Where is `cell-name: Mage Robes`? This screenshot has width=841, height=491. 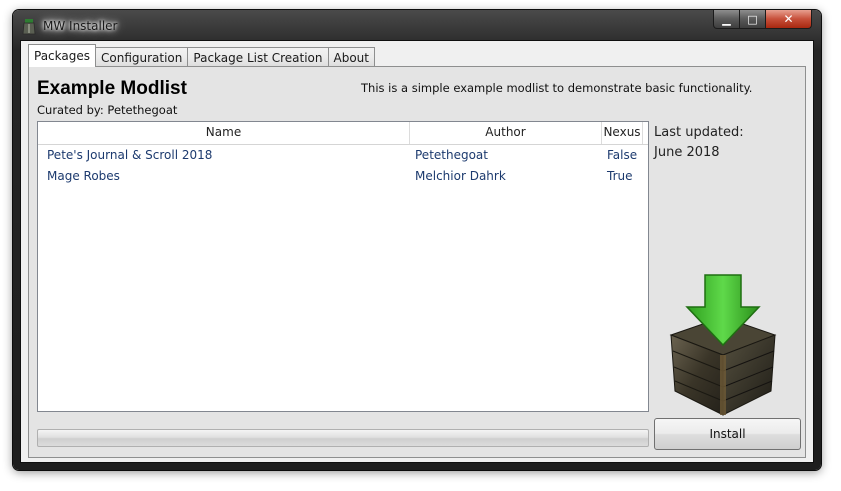
cell-name: Mage Robes is located at coordinates (83, 176).